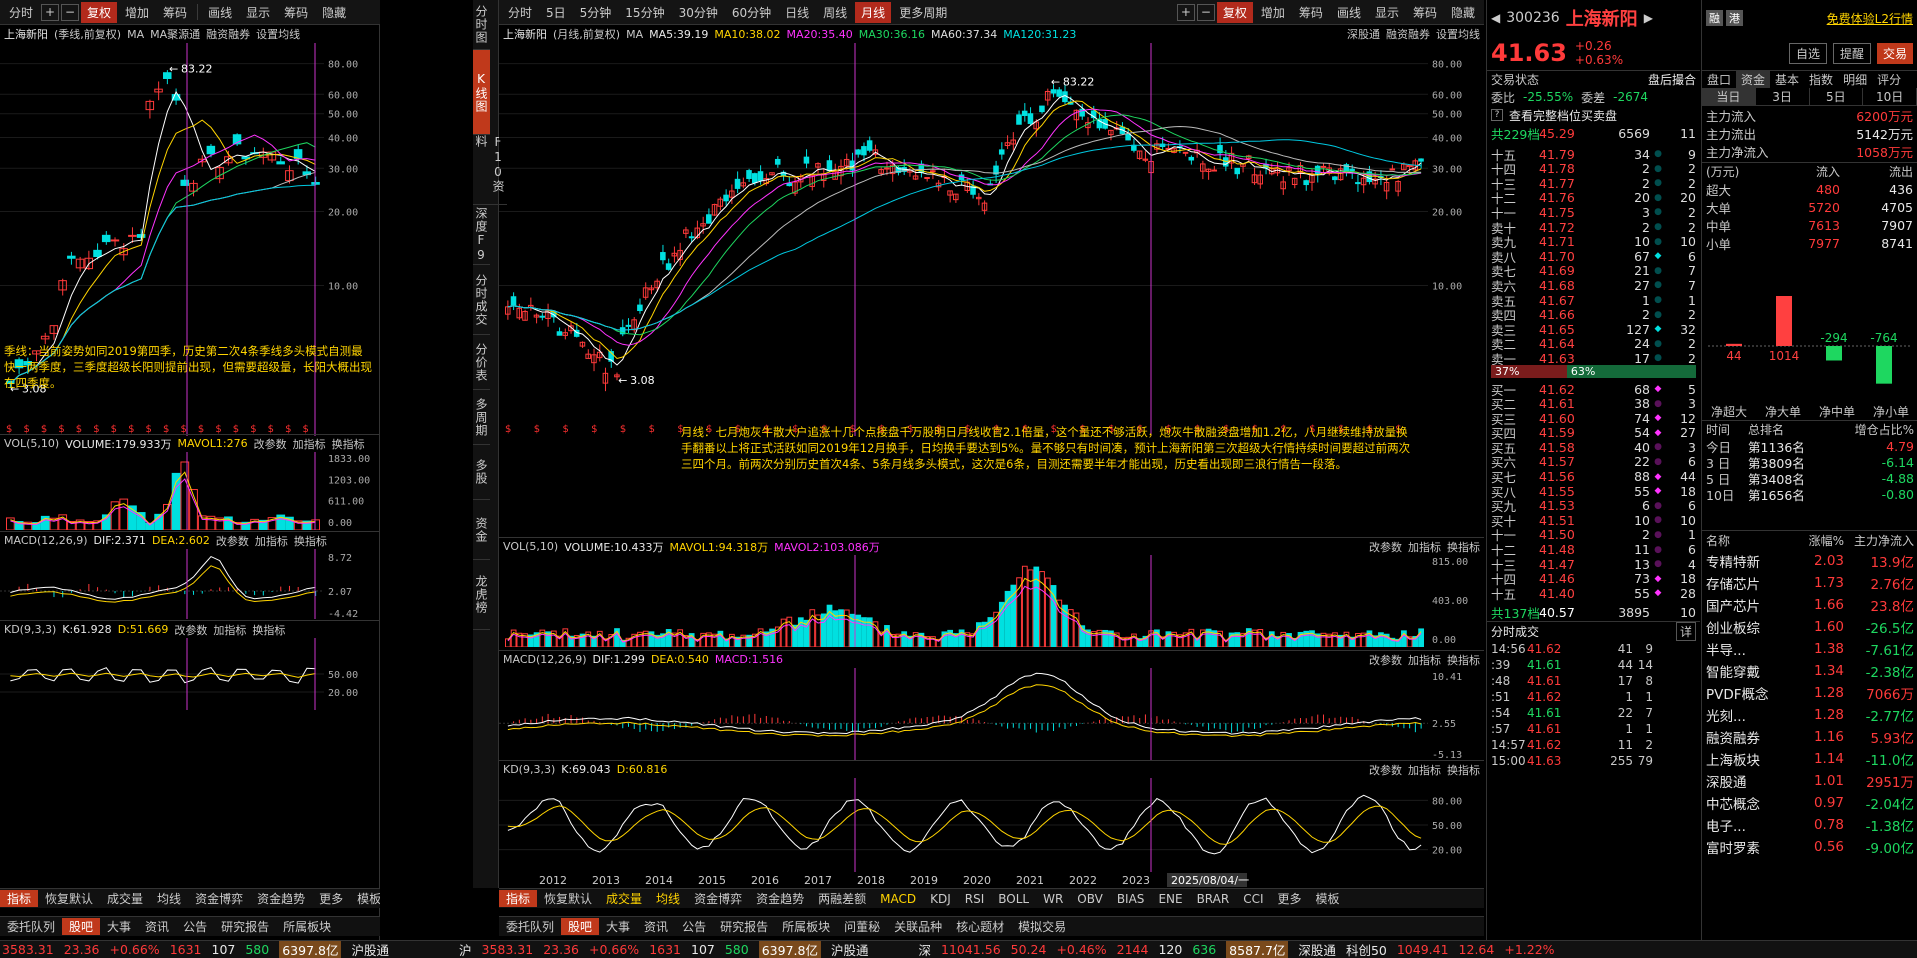 Image resolution: width=1917 pixels, height=958 pixels. What do you see at coordinates (28, 949) in the screenshot?
I see `sh-index-value: 3583.31` at bounding box center [28, 949].